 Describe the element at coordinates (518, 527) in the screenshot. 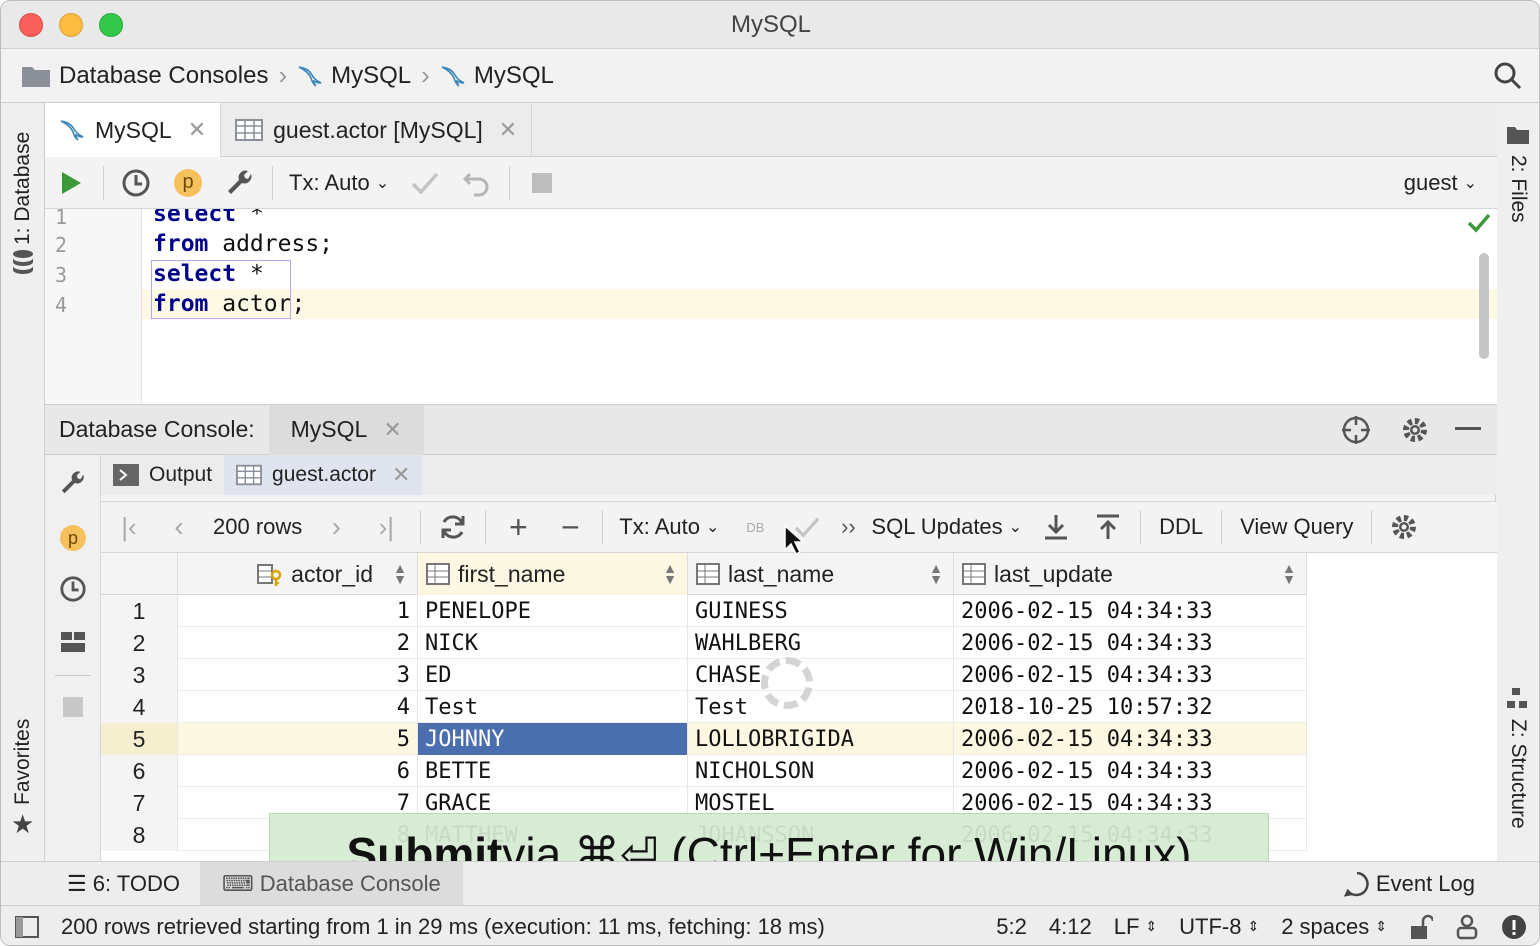

I see `add-row-button: +` at that location.